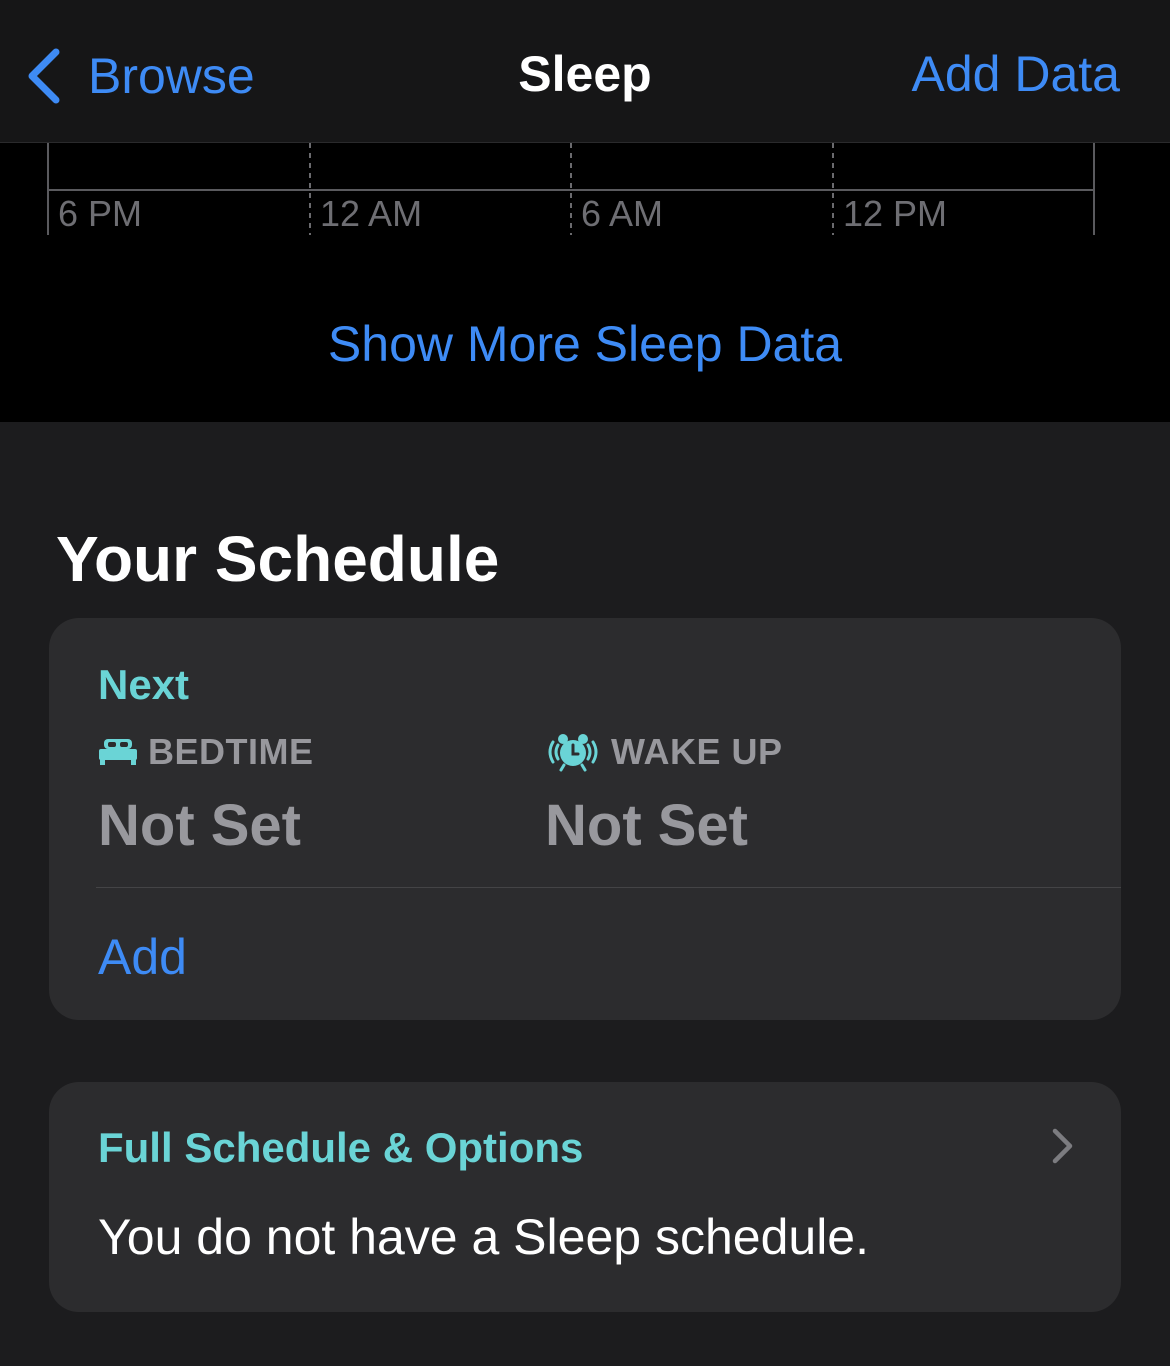 This screenshot has height=1366, width=1170. What do you see at coordinates (585, 344) in the screenshot?
I see `show-more-sleep-data-button: Show More Sleep Data` at bounding box center [585, 344].